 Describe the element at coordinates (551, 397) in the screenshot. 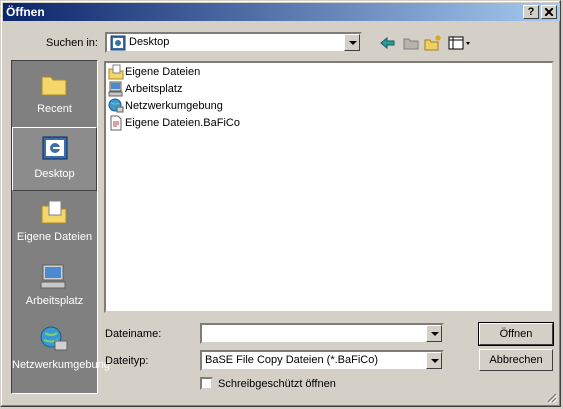

I see `resize-grip-icon` at that location.